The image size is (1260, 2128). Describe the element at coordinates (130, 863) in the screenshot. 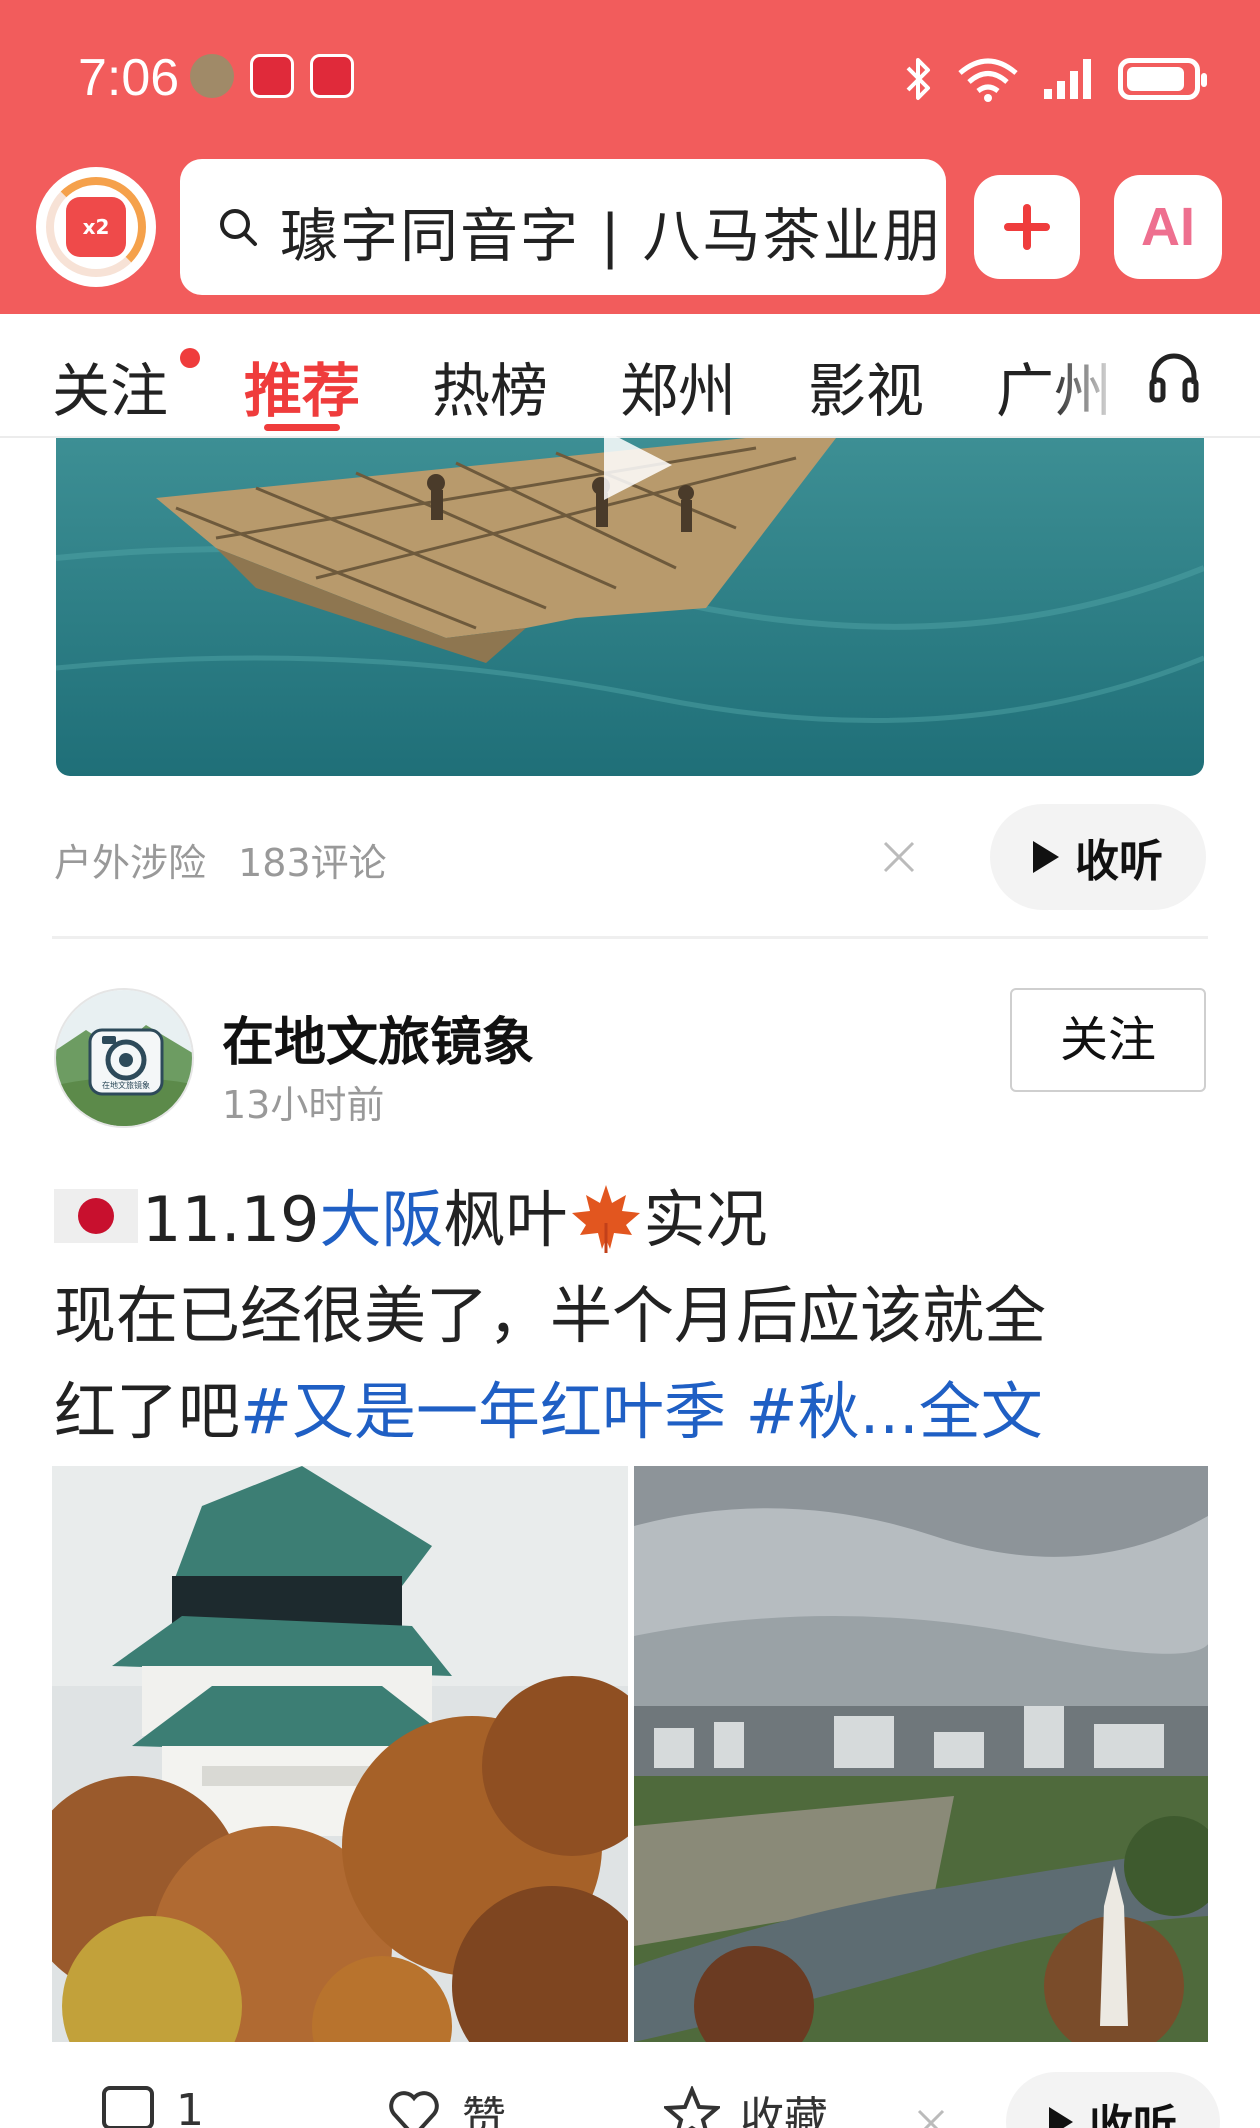

I see `video-category: 户外涉险` at that location.